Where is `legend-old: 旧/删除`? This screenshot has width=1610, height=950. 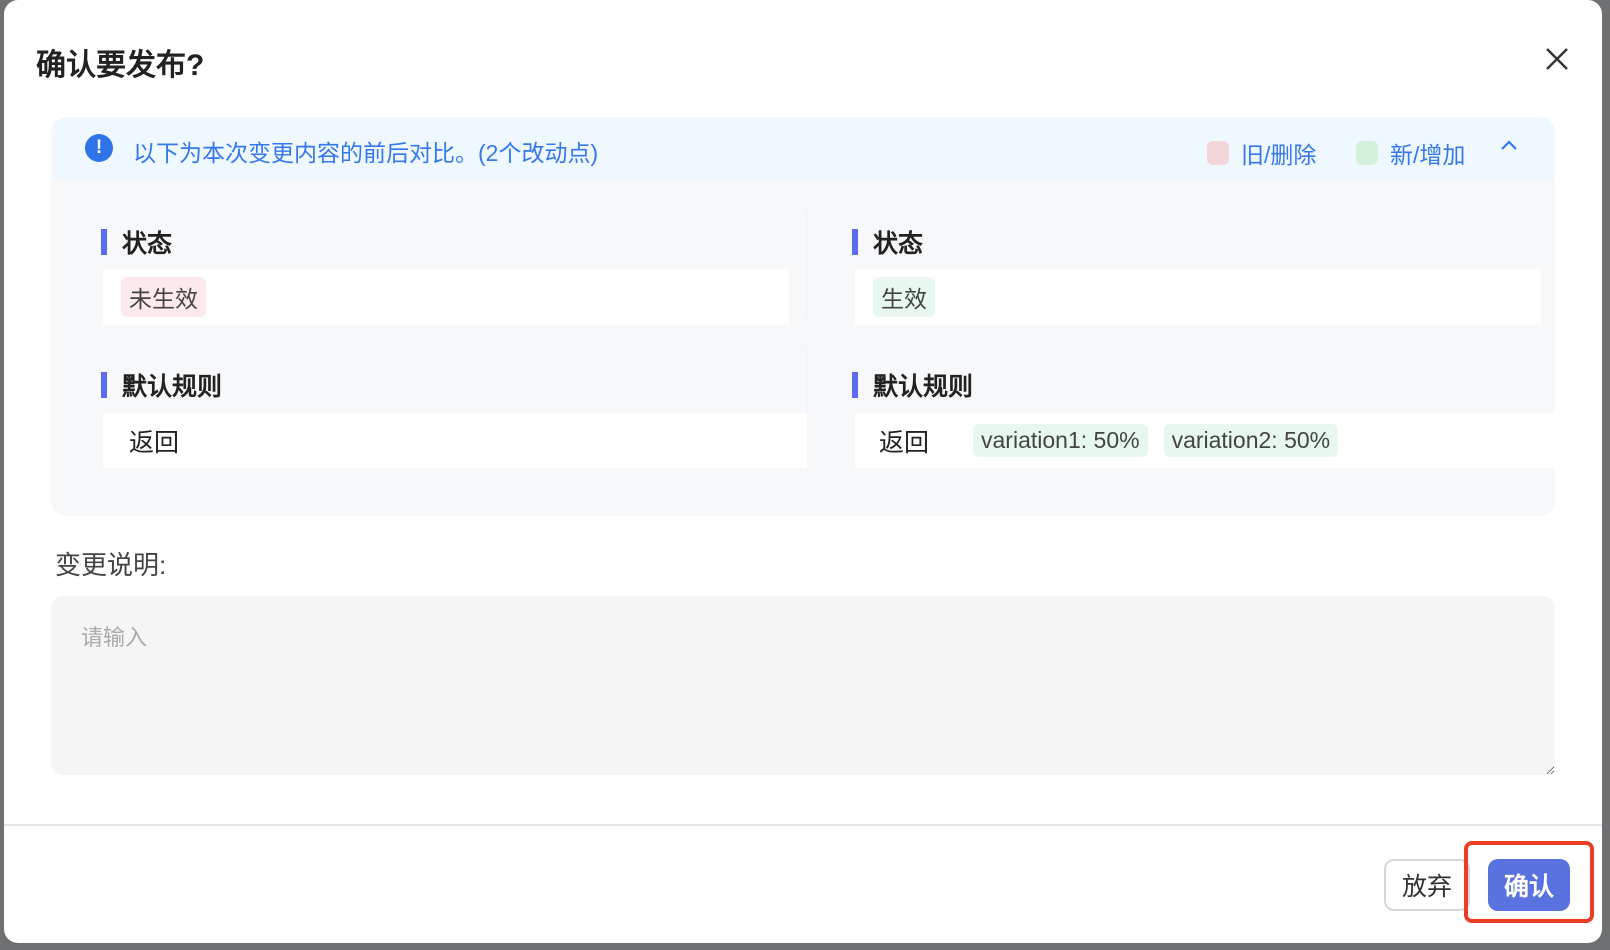
legend-old: 旧/删除 is located at coordinates (1261, 153).